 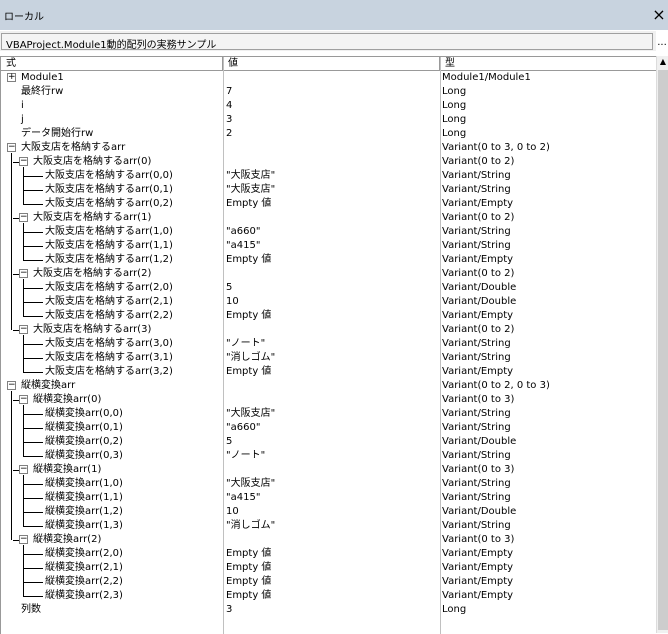 What do you see at coordinates (329, 162) in the screenshot?
I see `table-row: − 大阪支店を格納するarr(0) Variant(0 to 2)` at bounding box center [329, 162].